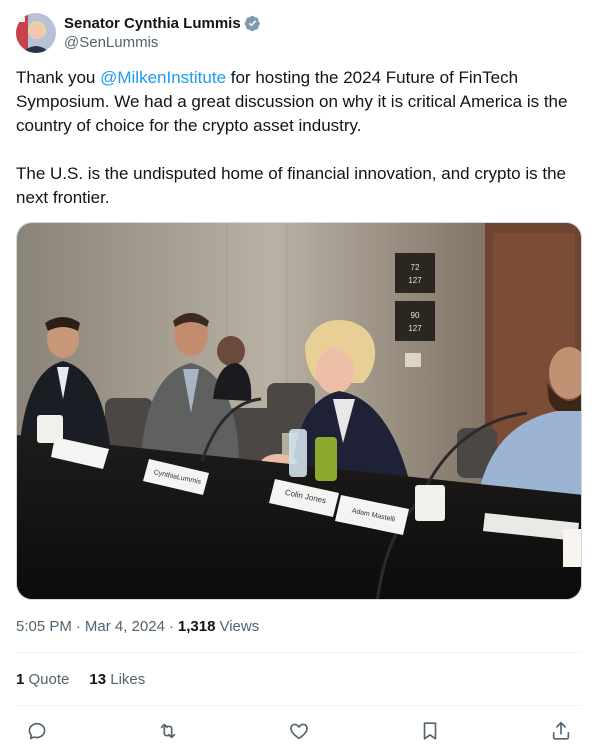 This screenshot has width=598, height=754. Describe the element at coordinates (162, 43) in the screenshot. I see `author-handle: @SenLummis` at that location.